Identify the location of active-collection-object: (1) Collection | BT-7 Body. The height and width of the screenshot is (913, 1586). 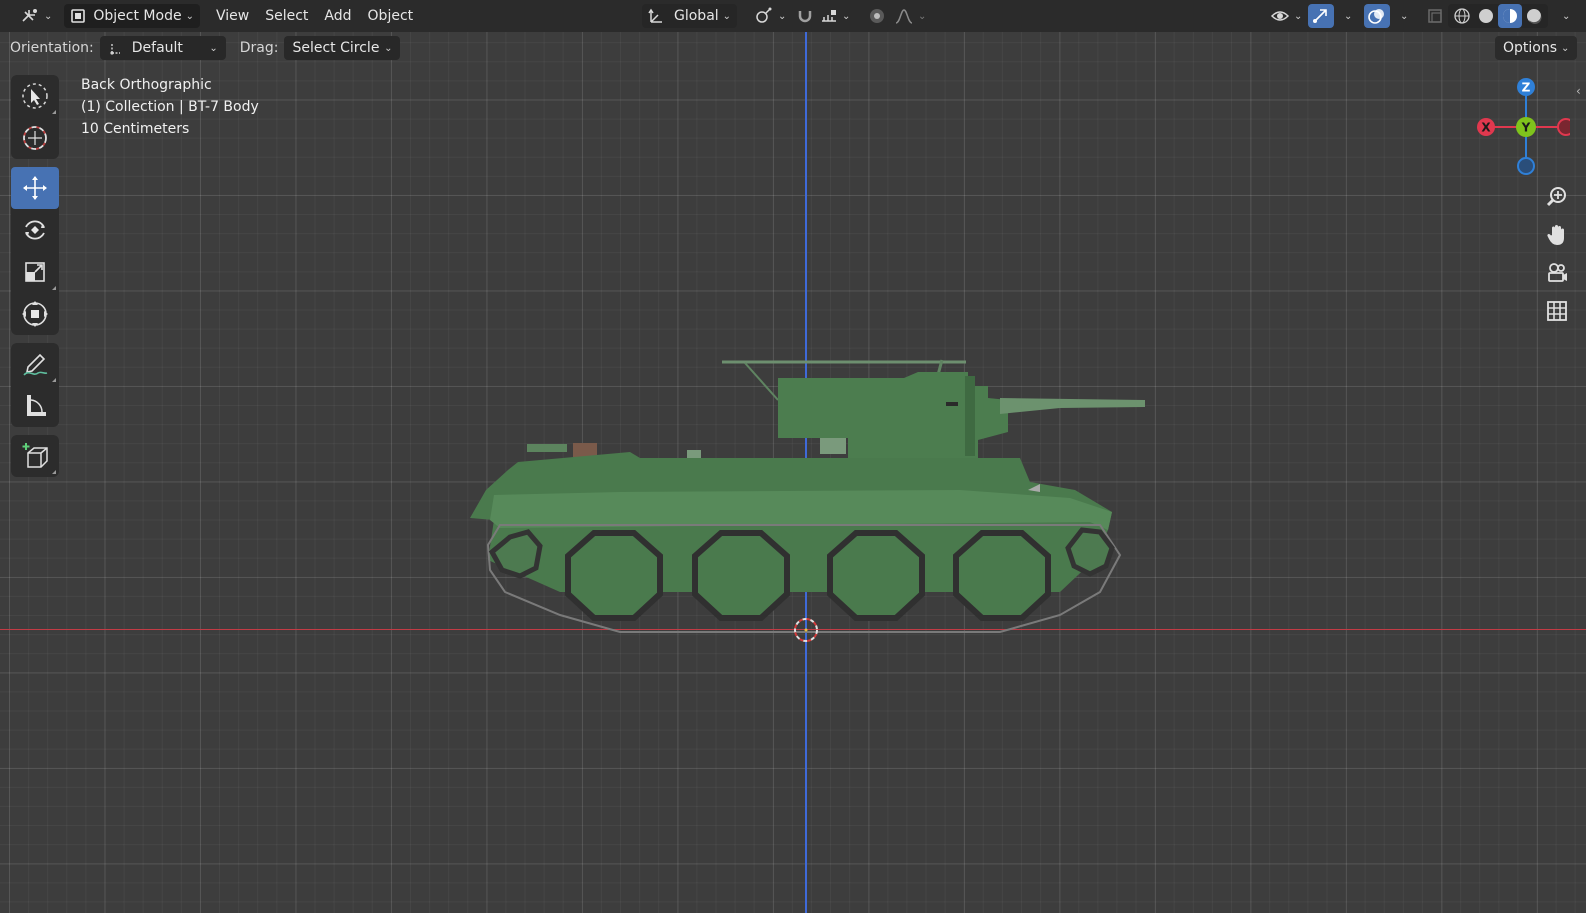
(170, 107).